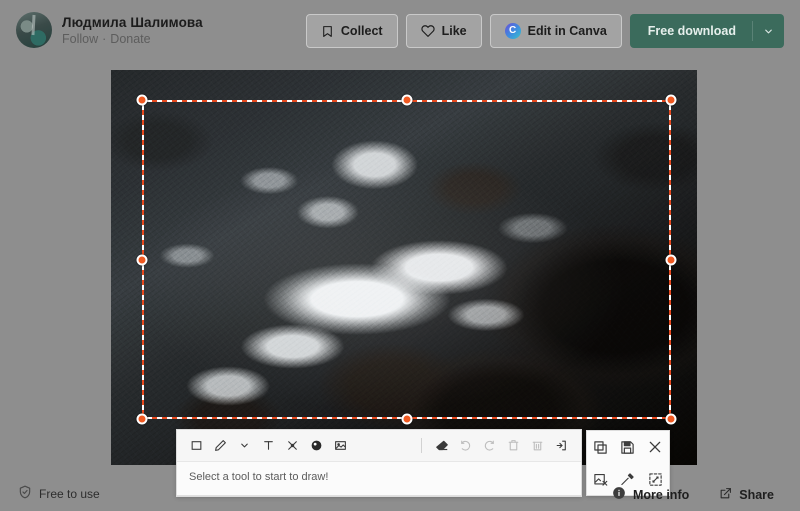 Image resolution: width=800 pixels, height=511 pixels. What do you see at coordinates (567, 31) in the screenshot?
I see `canva-label: Edit in Canva` at bounding box center [567, 31].